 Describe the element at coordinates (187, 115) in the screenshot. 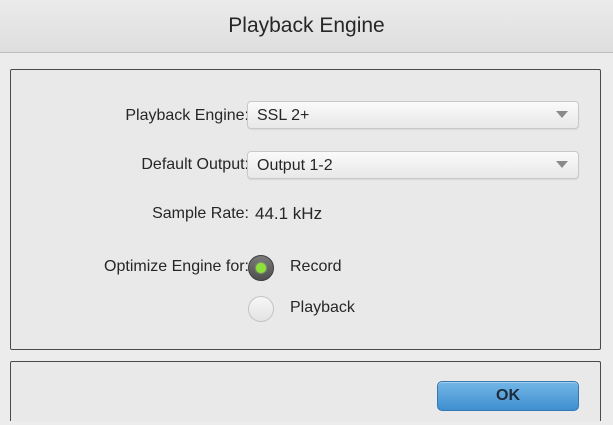

I see `playback-engine-label: Playback Engine:` at that location.